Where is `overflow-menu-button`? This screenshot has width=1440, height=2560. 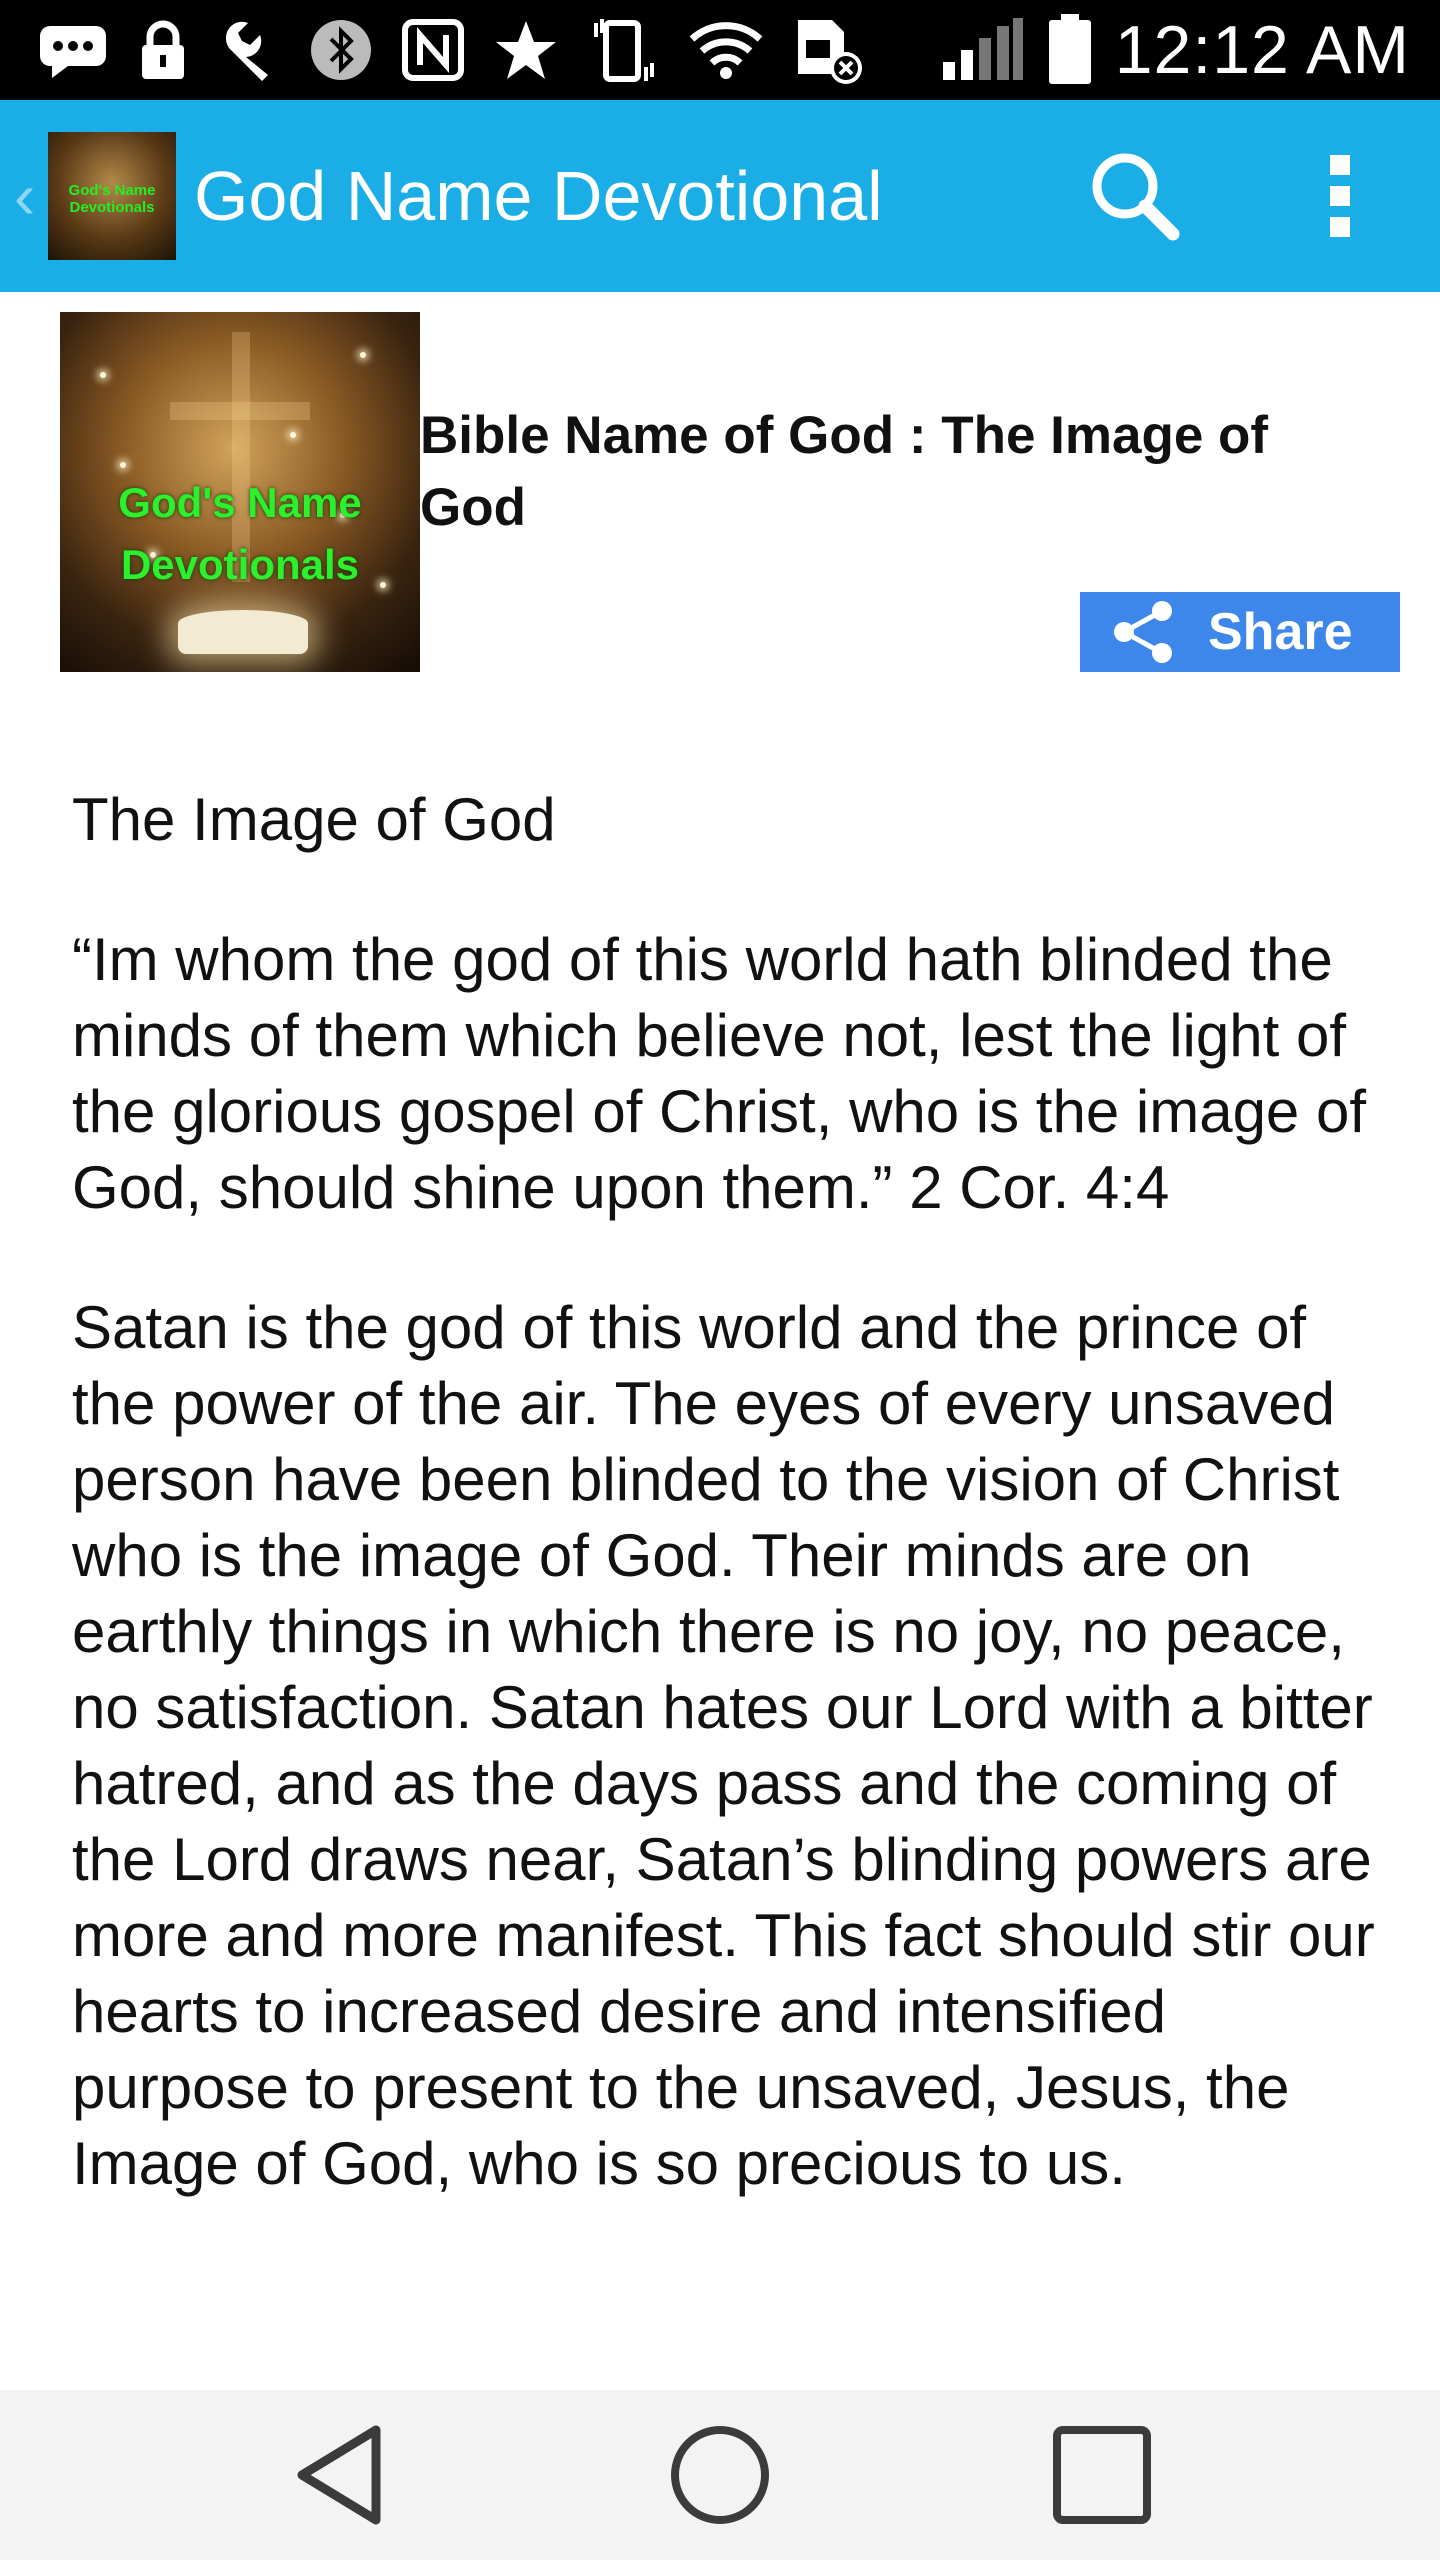
overflow-menu-button is located at coordinates (1340, 196).